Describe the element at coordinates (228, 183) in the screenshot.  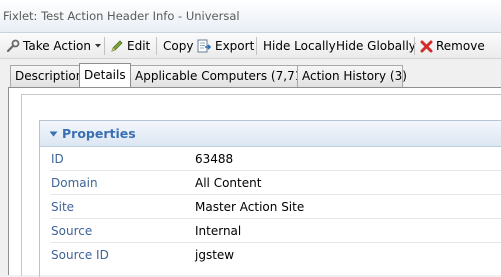
I see `property-value: All Content` at that location.